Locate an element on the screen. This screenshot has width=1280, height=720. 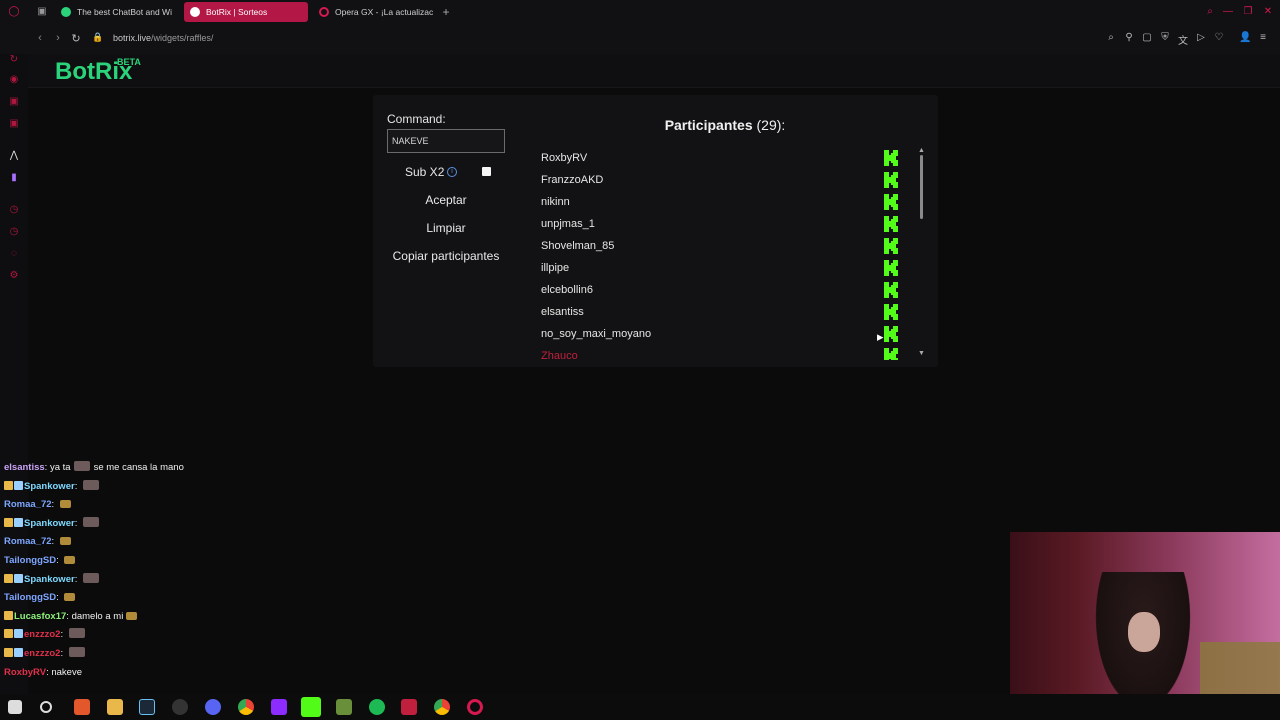
clear-button: Limpiar is located at coordinates (446, 228).